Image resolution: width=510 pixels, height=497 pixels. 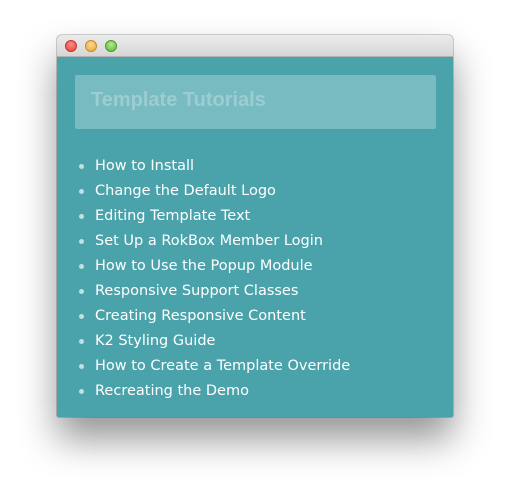 I want to click on tutorial-link-editing-template-text: Editing Template Text, so click(x=214, y=218).